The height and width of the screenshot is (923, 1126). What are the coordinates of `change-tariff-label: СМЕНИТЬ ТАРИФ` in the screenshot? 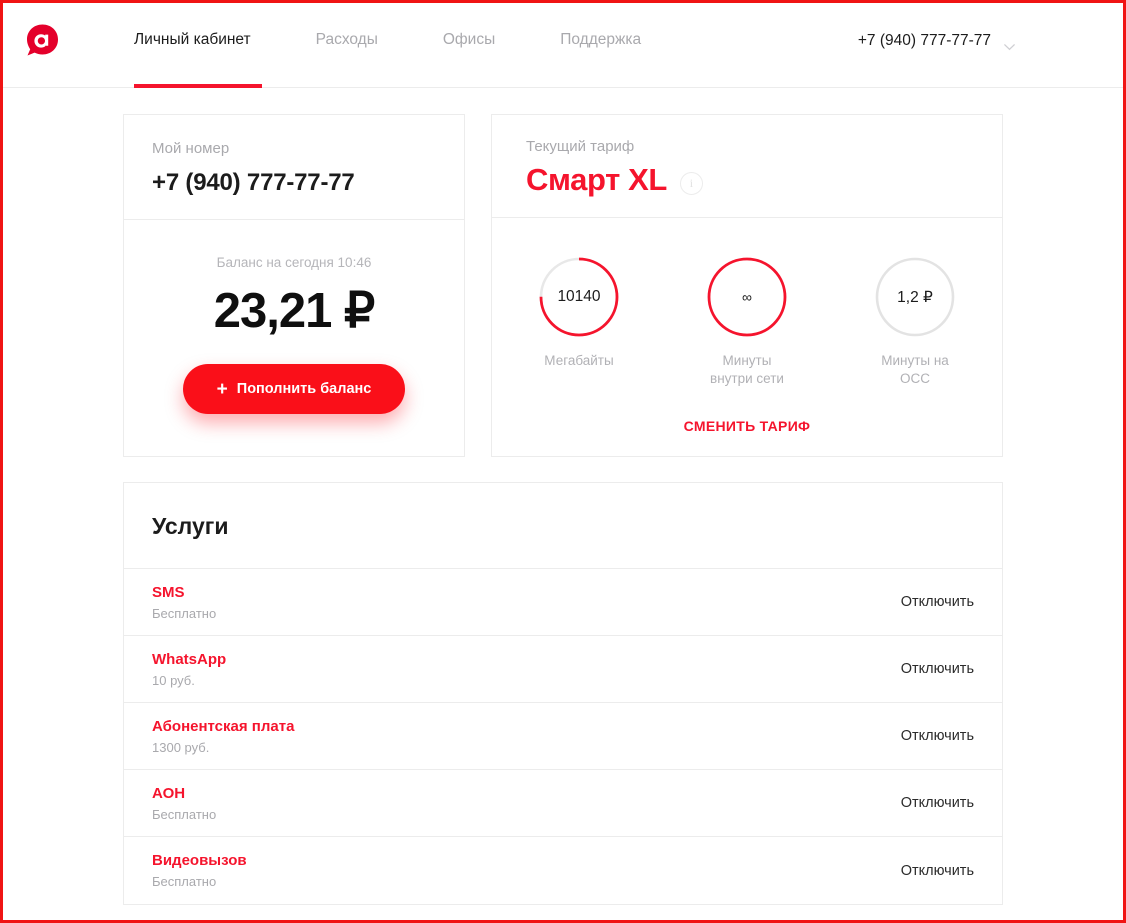 It's located at (747, 426).